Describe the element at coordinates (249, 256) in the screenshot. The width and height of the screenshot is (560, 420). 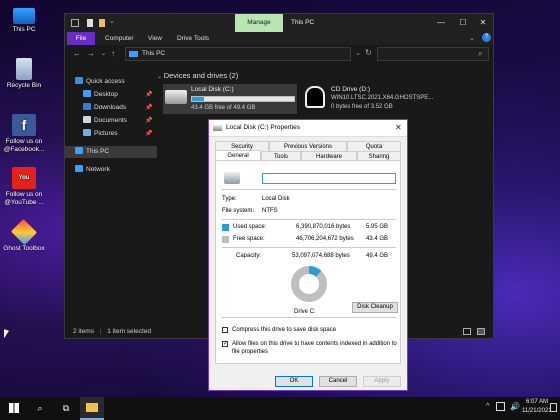
I see `capacity-label: Capacity:` at that location.